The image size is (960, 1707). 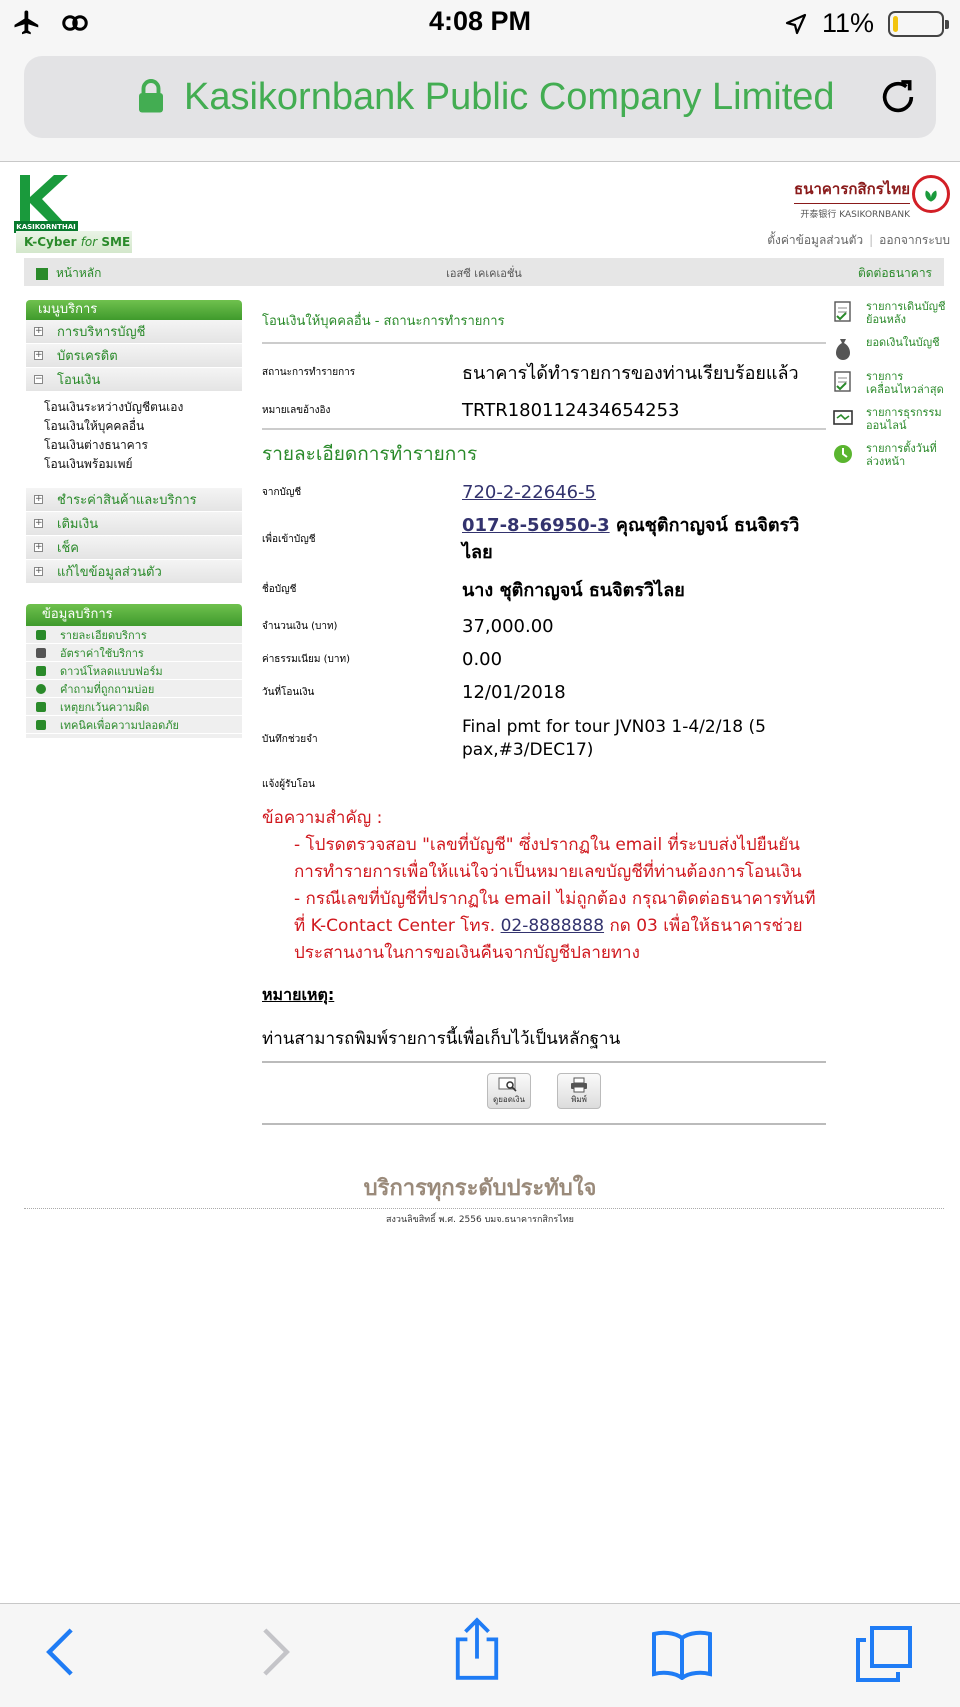 What do you see at coordinates (682, 1654) in the screenshot?
I see `bookmarks-icon` at bounding box center [682, 1654].